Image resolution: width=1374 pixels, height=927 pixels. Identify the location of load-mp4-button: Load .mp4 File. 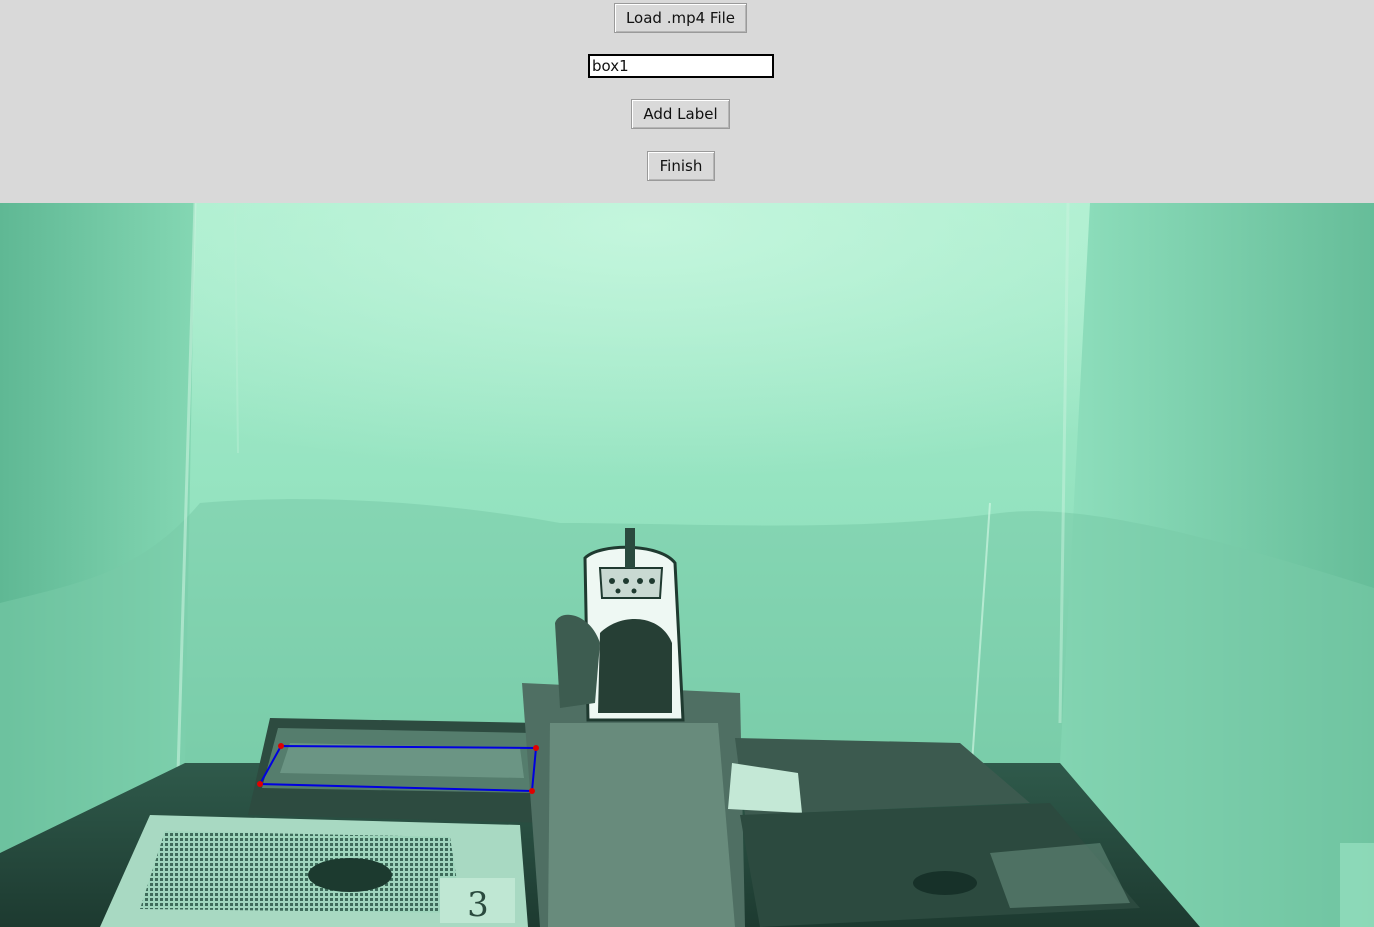
(680, 18).